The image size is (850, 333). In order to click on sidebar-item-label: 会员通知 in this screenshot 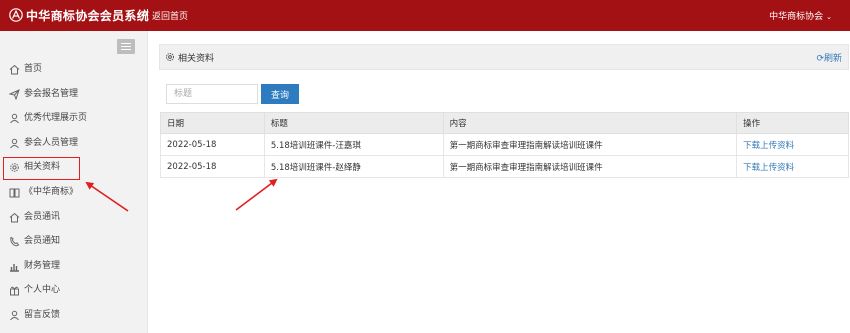, I will do `click(42, 241)`.